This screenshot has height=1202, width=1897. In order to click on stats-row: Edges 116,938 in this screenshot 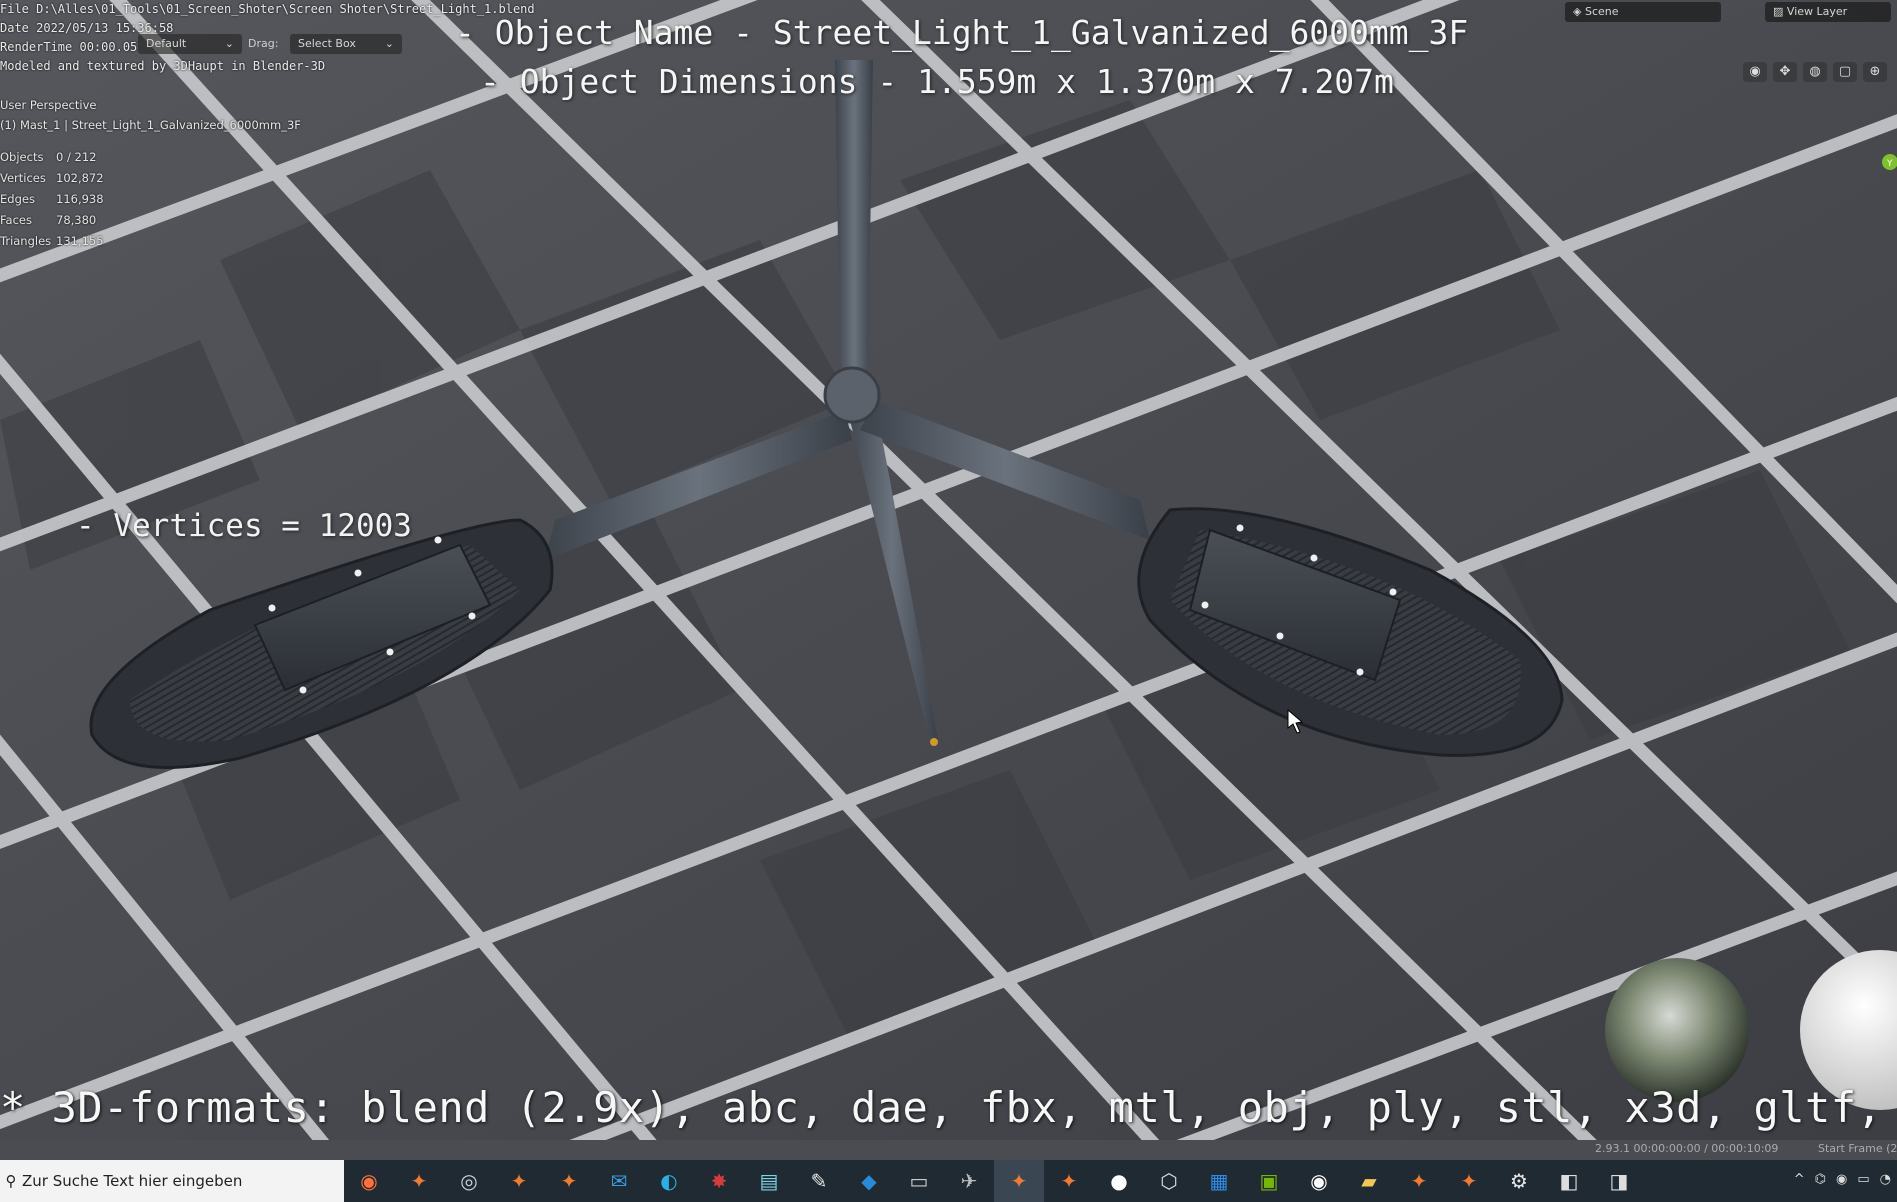, I will do `click(52, 202)`.